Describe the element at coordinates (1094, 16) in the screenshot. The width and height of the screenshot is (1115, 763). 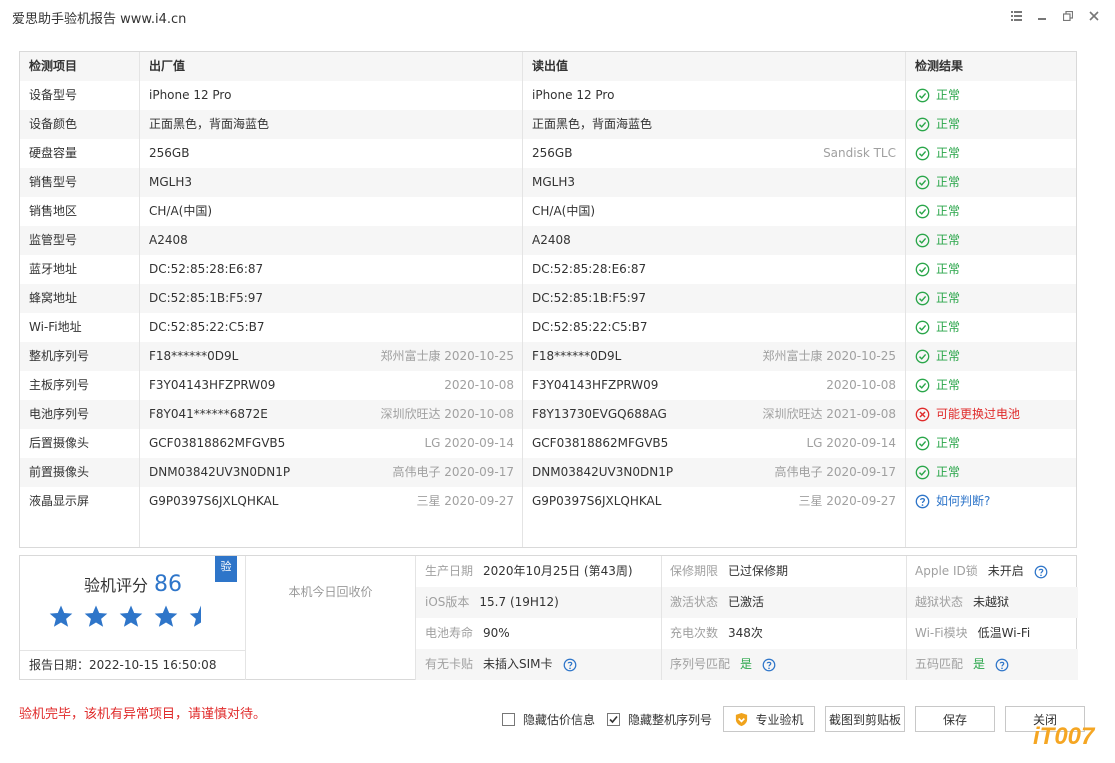
I see `close-icon` at that location.